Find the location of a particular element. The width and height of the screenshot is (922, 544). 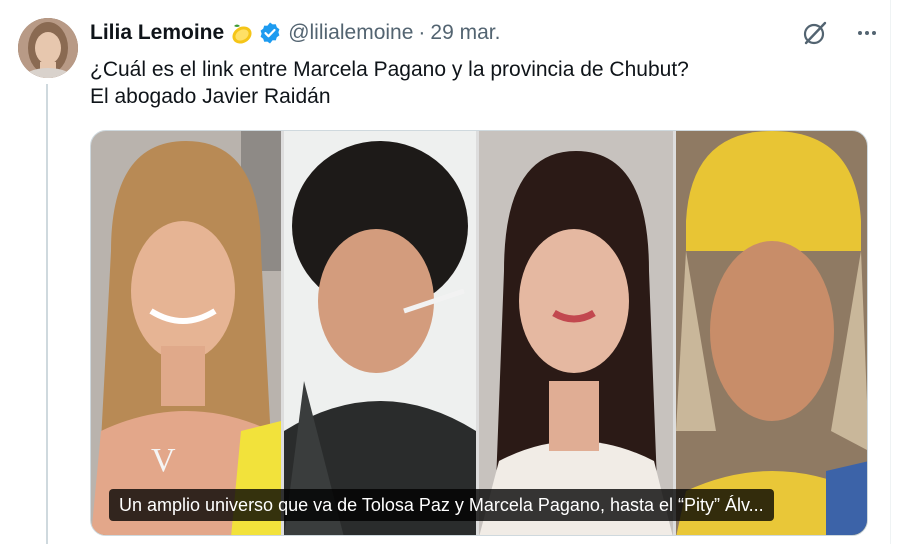

tweet-text-line-2: El abogado Javier Raidán is located at coordinates (210, 96).